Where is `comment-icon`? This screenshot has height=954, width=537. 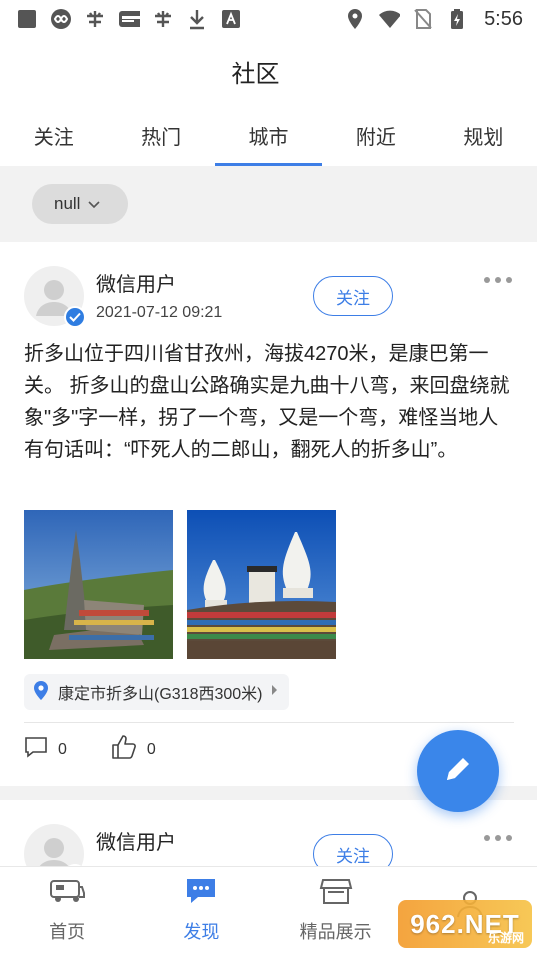 comment-icon is located at coordinates (36, 749).